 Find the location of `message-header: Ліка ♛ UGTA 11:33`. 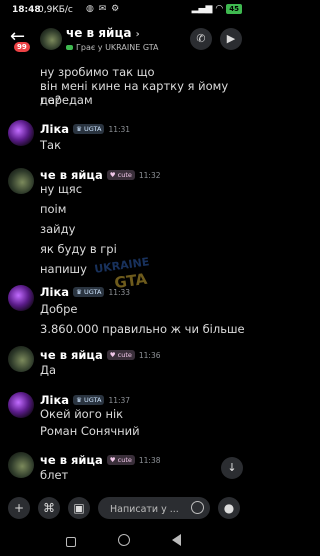

message-header: Ліка ♛ UGTA 11:33 is located at coordinates (85, 292).